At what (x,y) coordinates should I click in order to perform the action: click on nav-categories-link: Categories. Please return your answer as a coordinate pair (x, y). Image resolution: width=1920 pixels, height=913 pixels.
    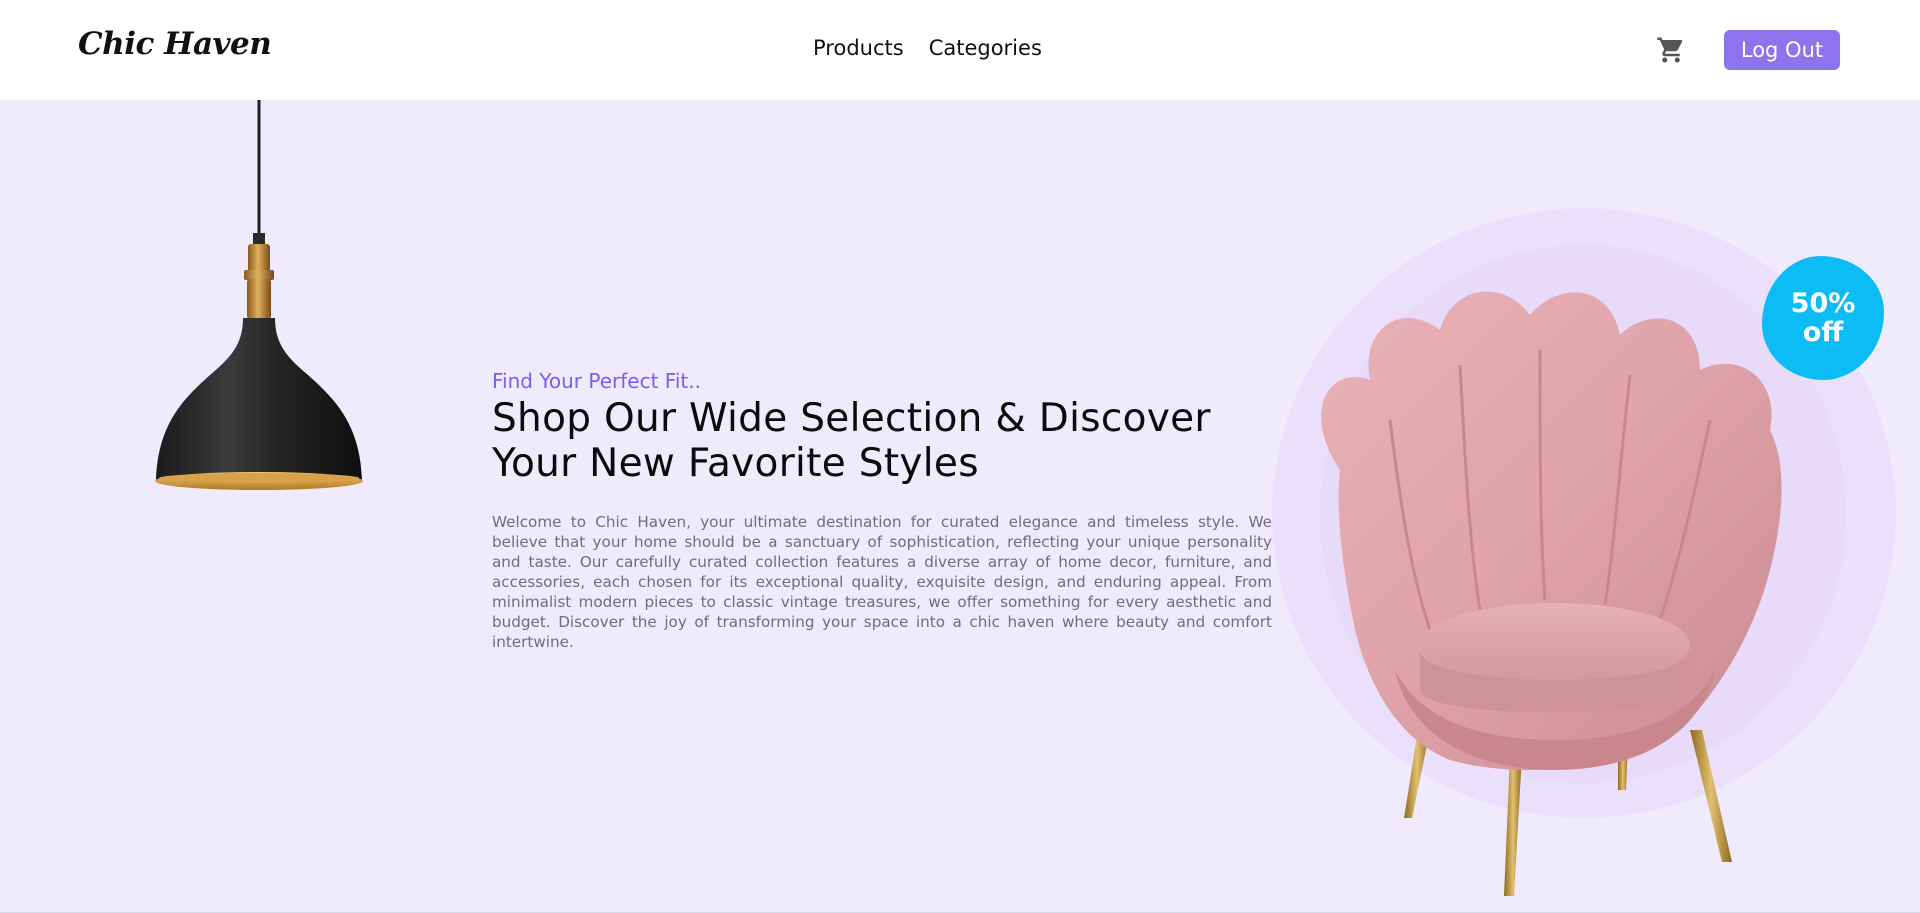
    Looking at the image, I should click on (985, 48).